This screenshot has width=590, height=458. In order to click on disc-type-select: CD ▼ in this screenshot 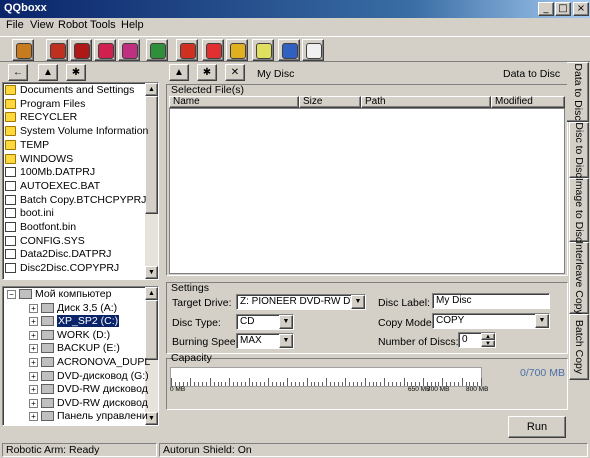, I will do `click(265, 322)`.